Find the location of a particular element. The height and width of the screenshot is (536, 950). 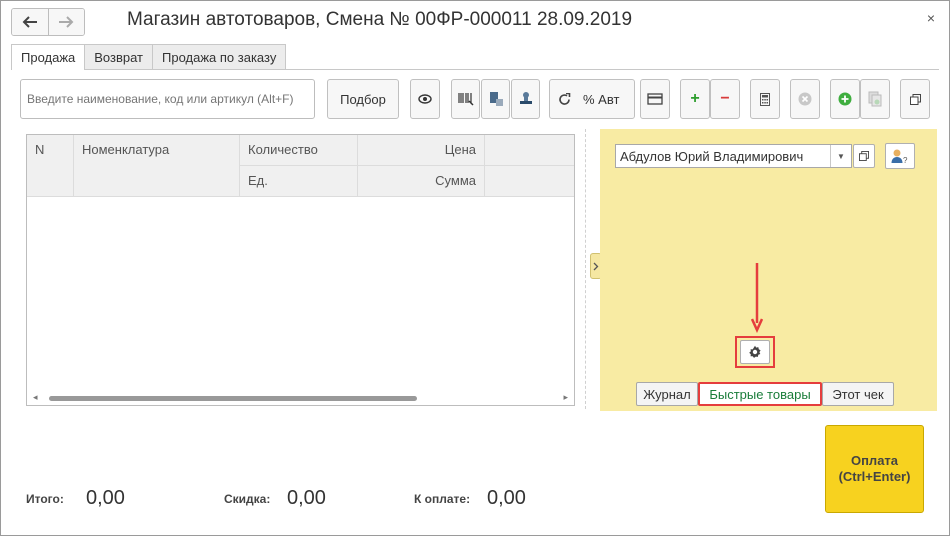

column-extra-subheader is located at coordinates (529, 181).